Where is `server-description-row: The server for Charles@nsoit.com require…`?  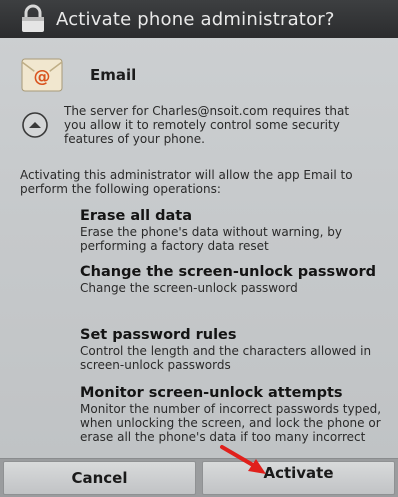 server-description-row: The server for Charles@nsoit.com require… is located at coordinates (200, 125).